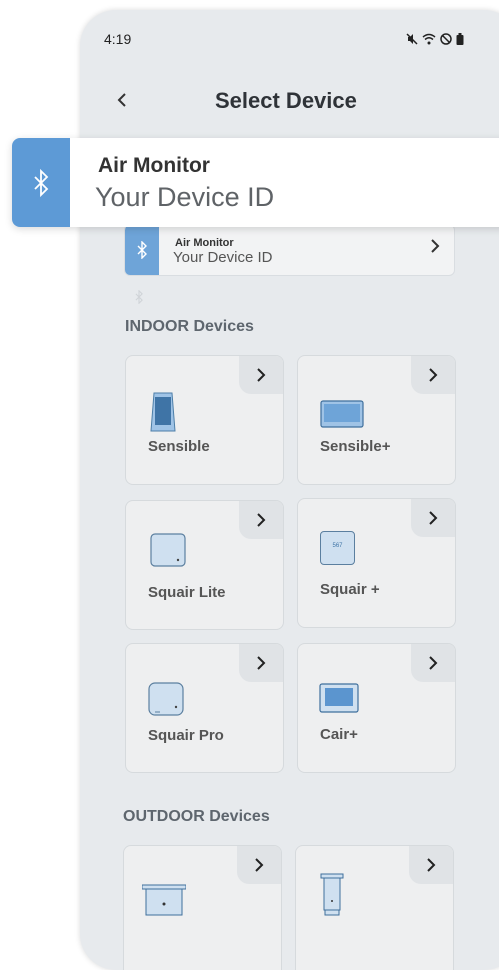  Describe the element at coordinates (163, 412) in the screenshot. I see `sensible-device-icon` at that location.